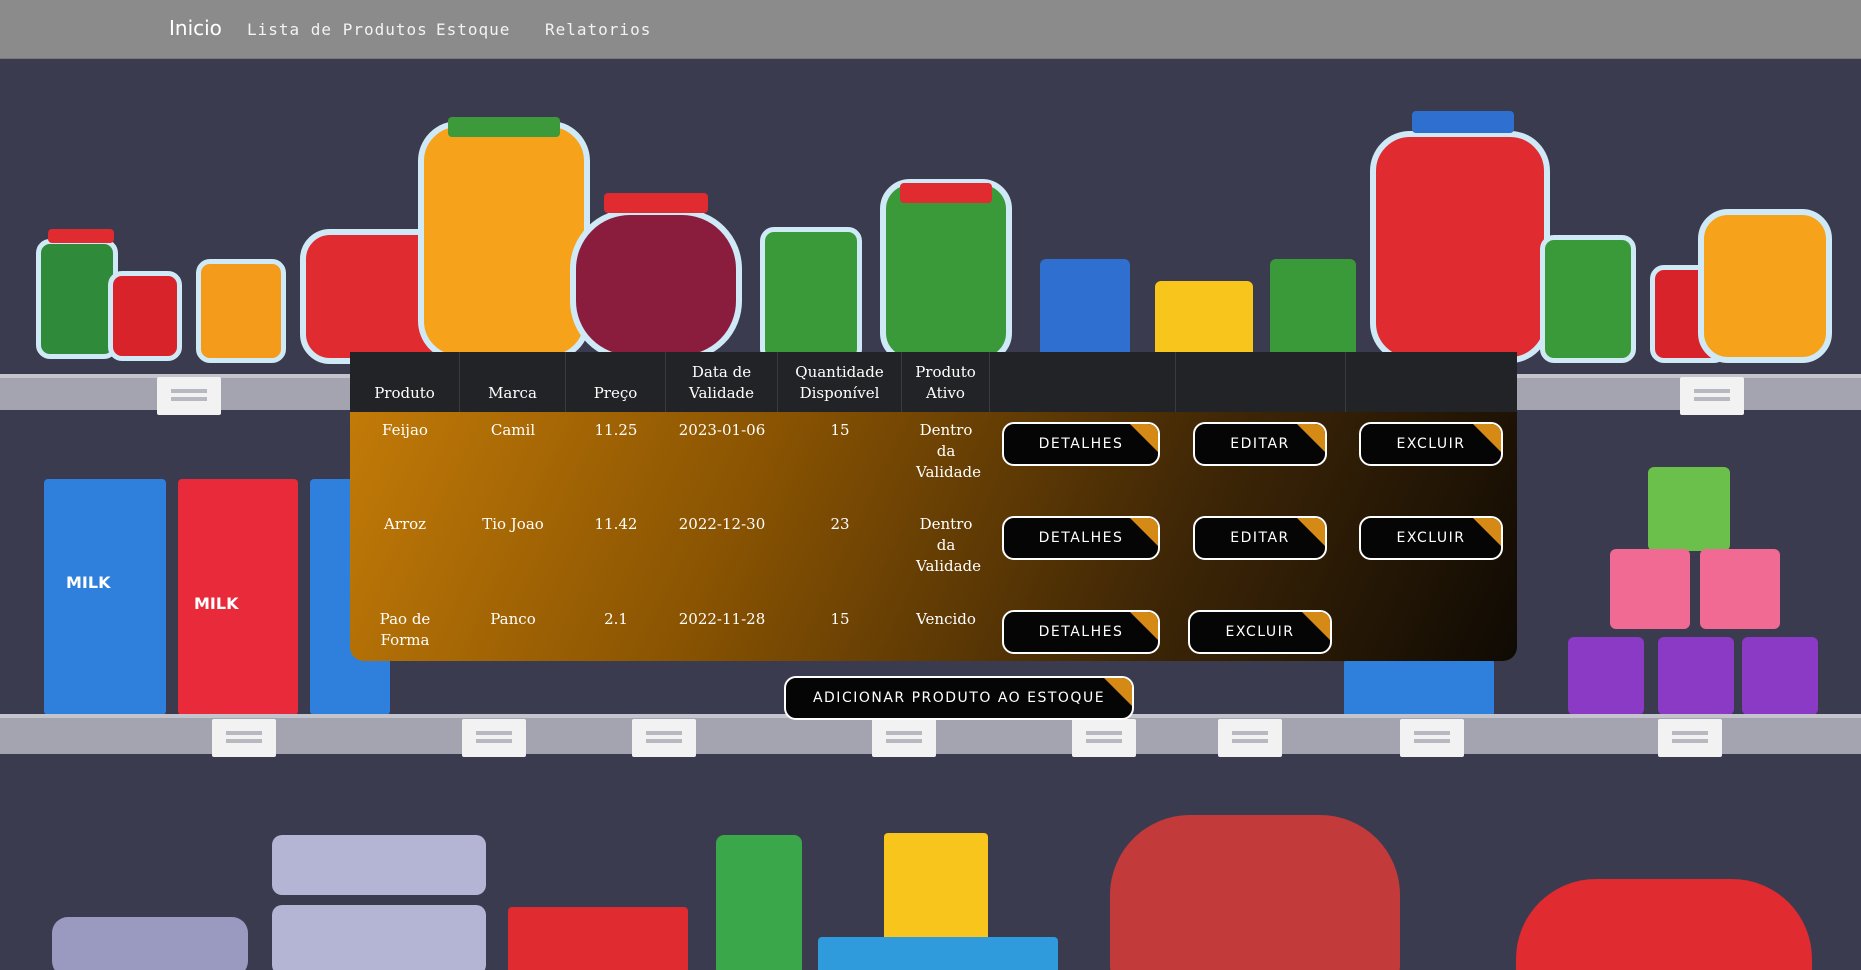  I want to click on cell-produto: Feijao, so click(405, 430).